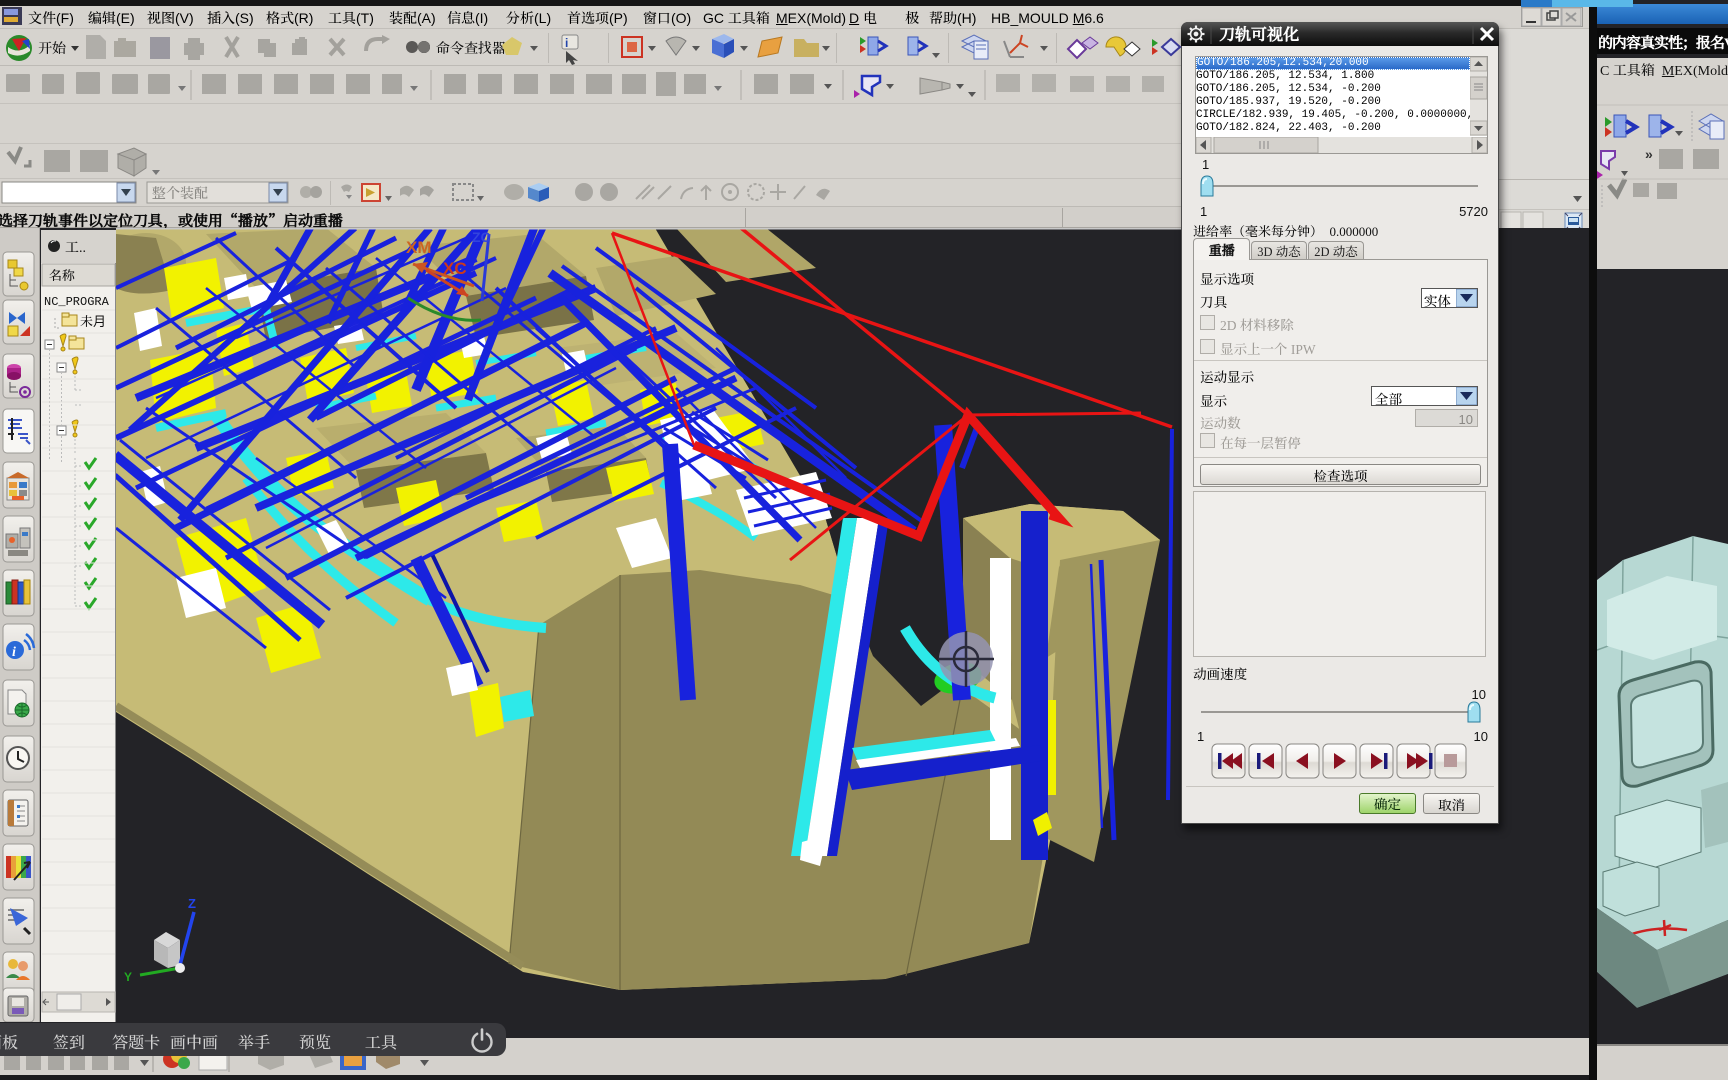  I want to click on svg-text: Y, so click(128, 976).